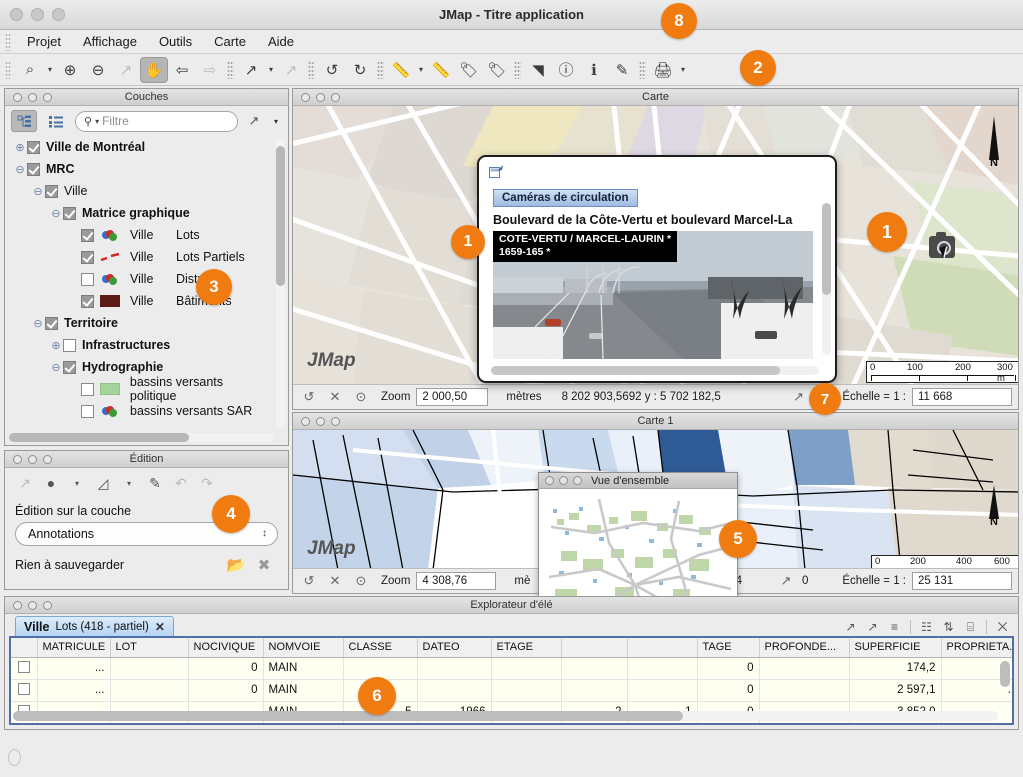 The height and width of the screenshot is (777, 1023). I want to click on overview-minimize-button, so click(563, 480).